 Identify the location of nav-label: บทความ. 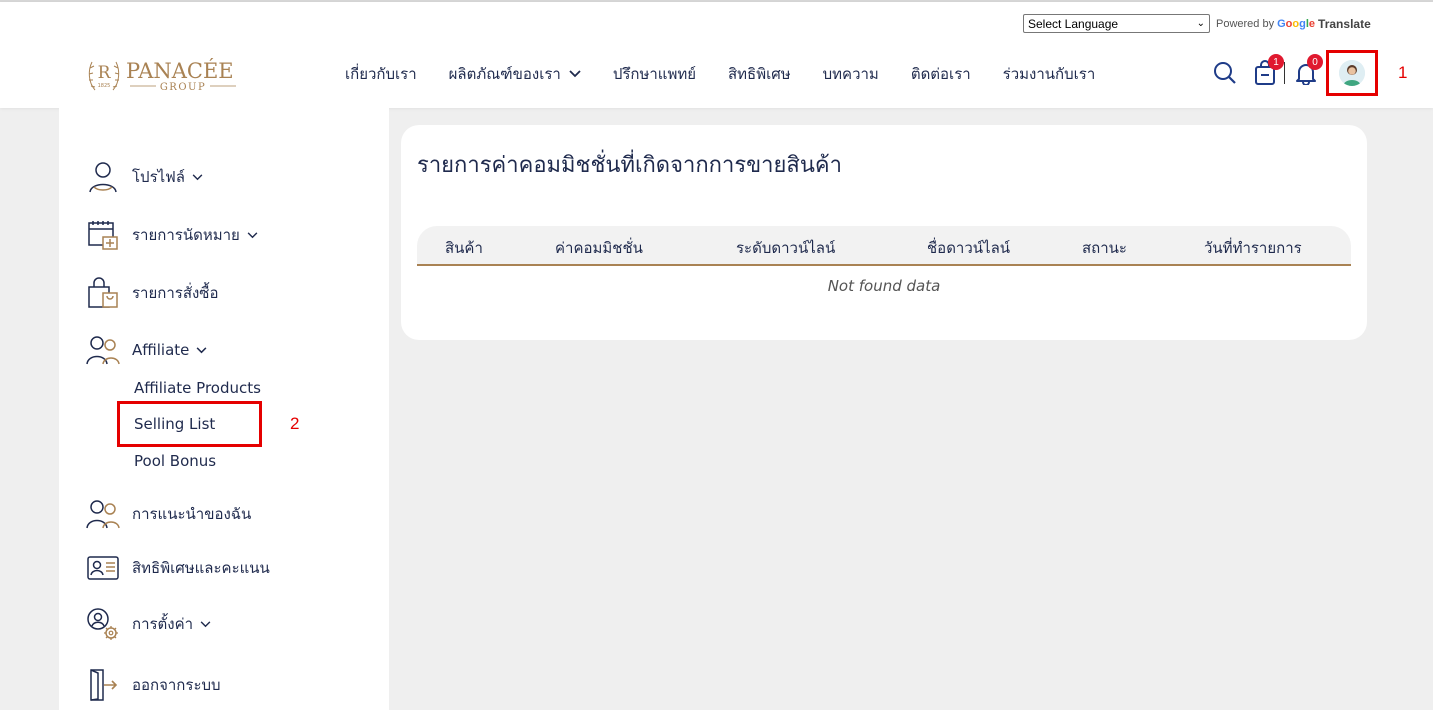
(850, 74).